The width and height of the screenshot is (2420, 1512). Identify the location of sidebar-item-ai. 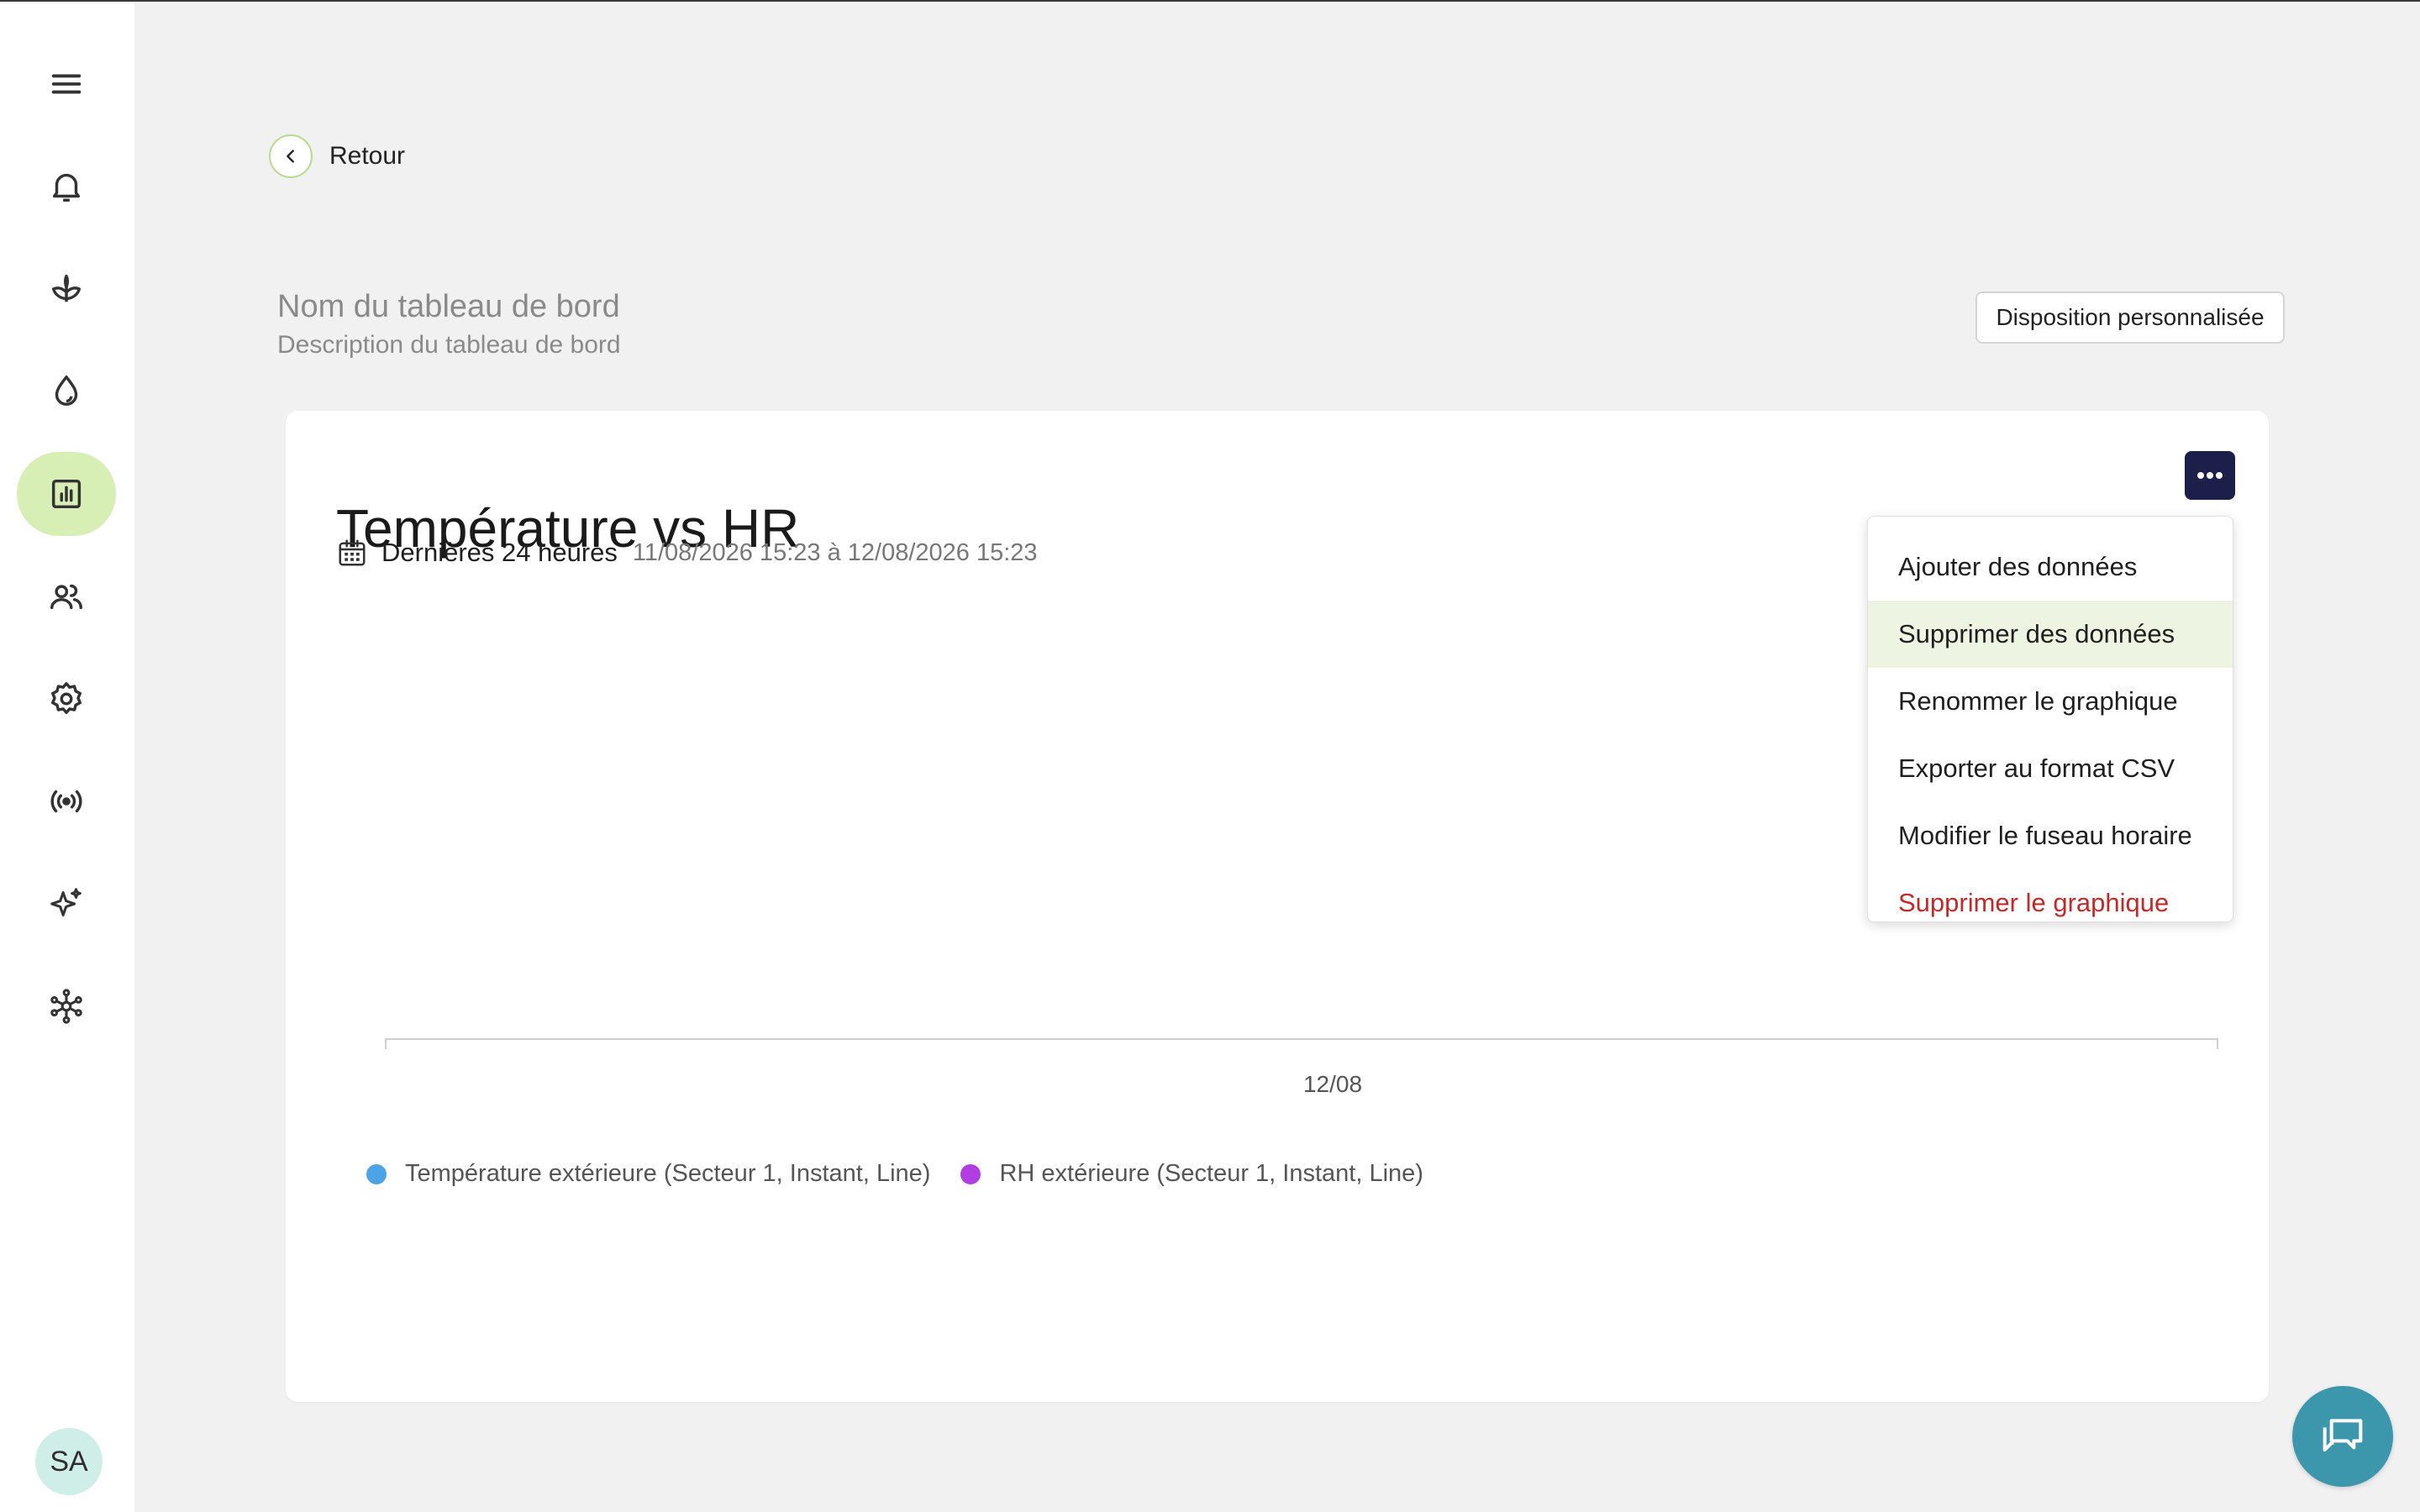
(66, 904).